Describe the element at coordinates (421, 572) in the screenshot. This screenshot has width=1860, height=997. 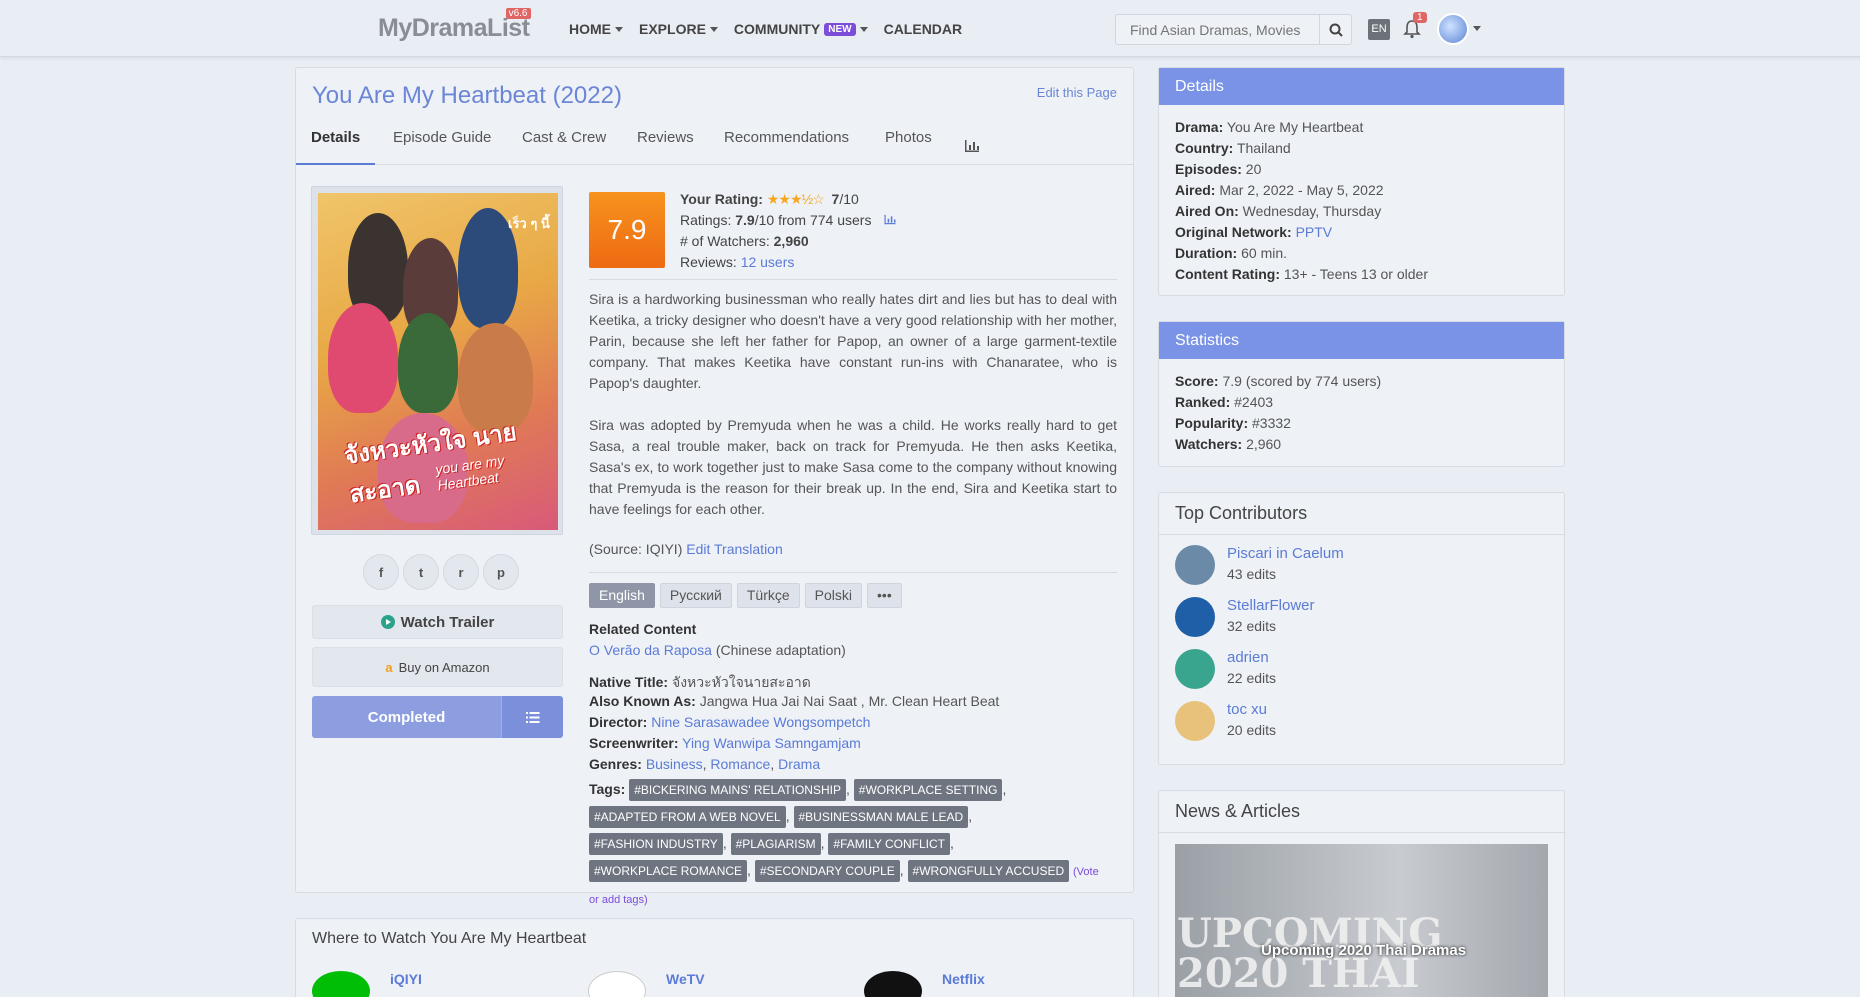
I see `twitter-icon: t` at that location.